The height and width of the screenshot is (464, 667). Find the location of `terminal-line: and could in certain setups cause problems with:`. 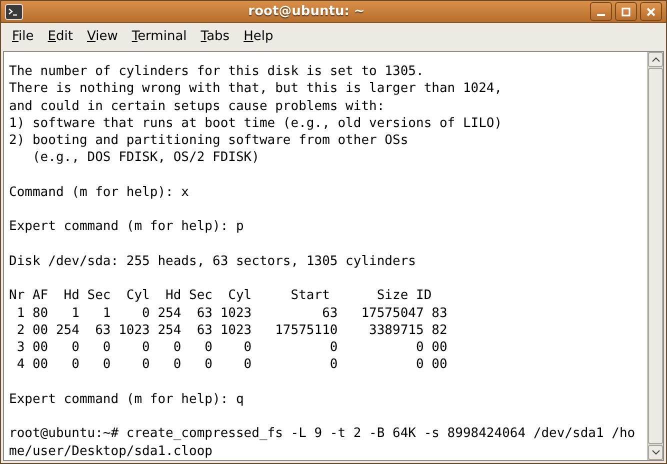

terminal-line: and could in certain setups cause problems with: is located at coordinates (197, 106).